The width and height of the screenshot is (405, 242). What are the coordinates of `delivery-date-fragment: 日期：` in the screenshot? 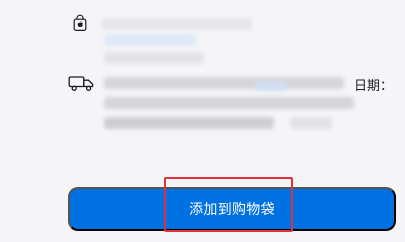 It's located at (374, 86).